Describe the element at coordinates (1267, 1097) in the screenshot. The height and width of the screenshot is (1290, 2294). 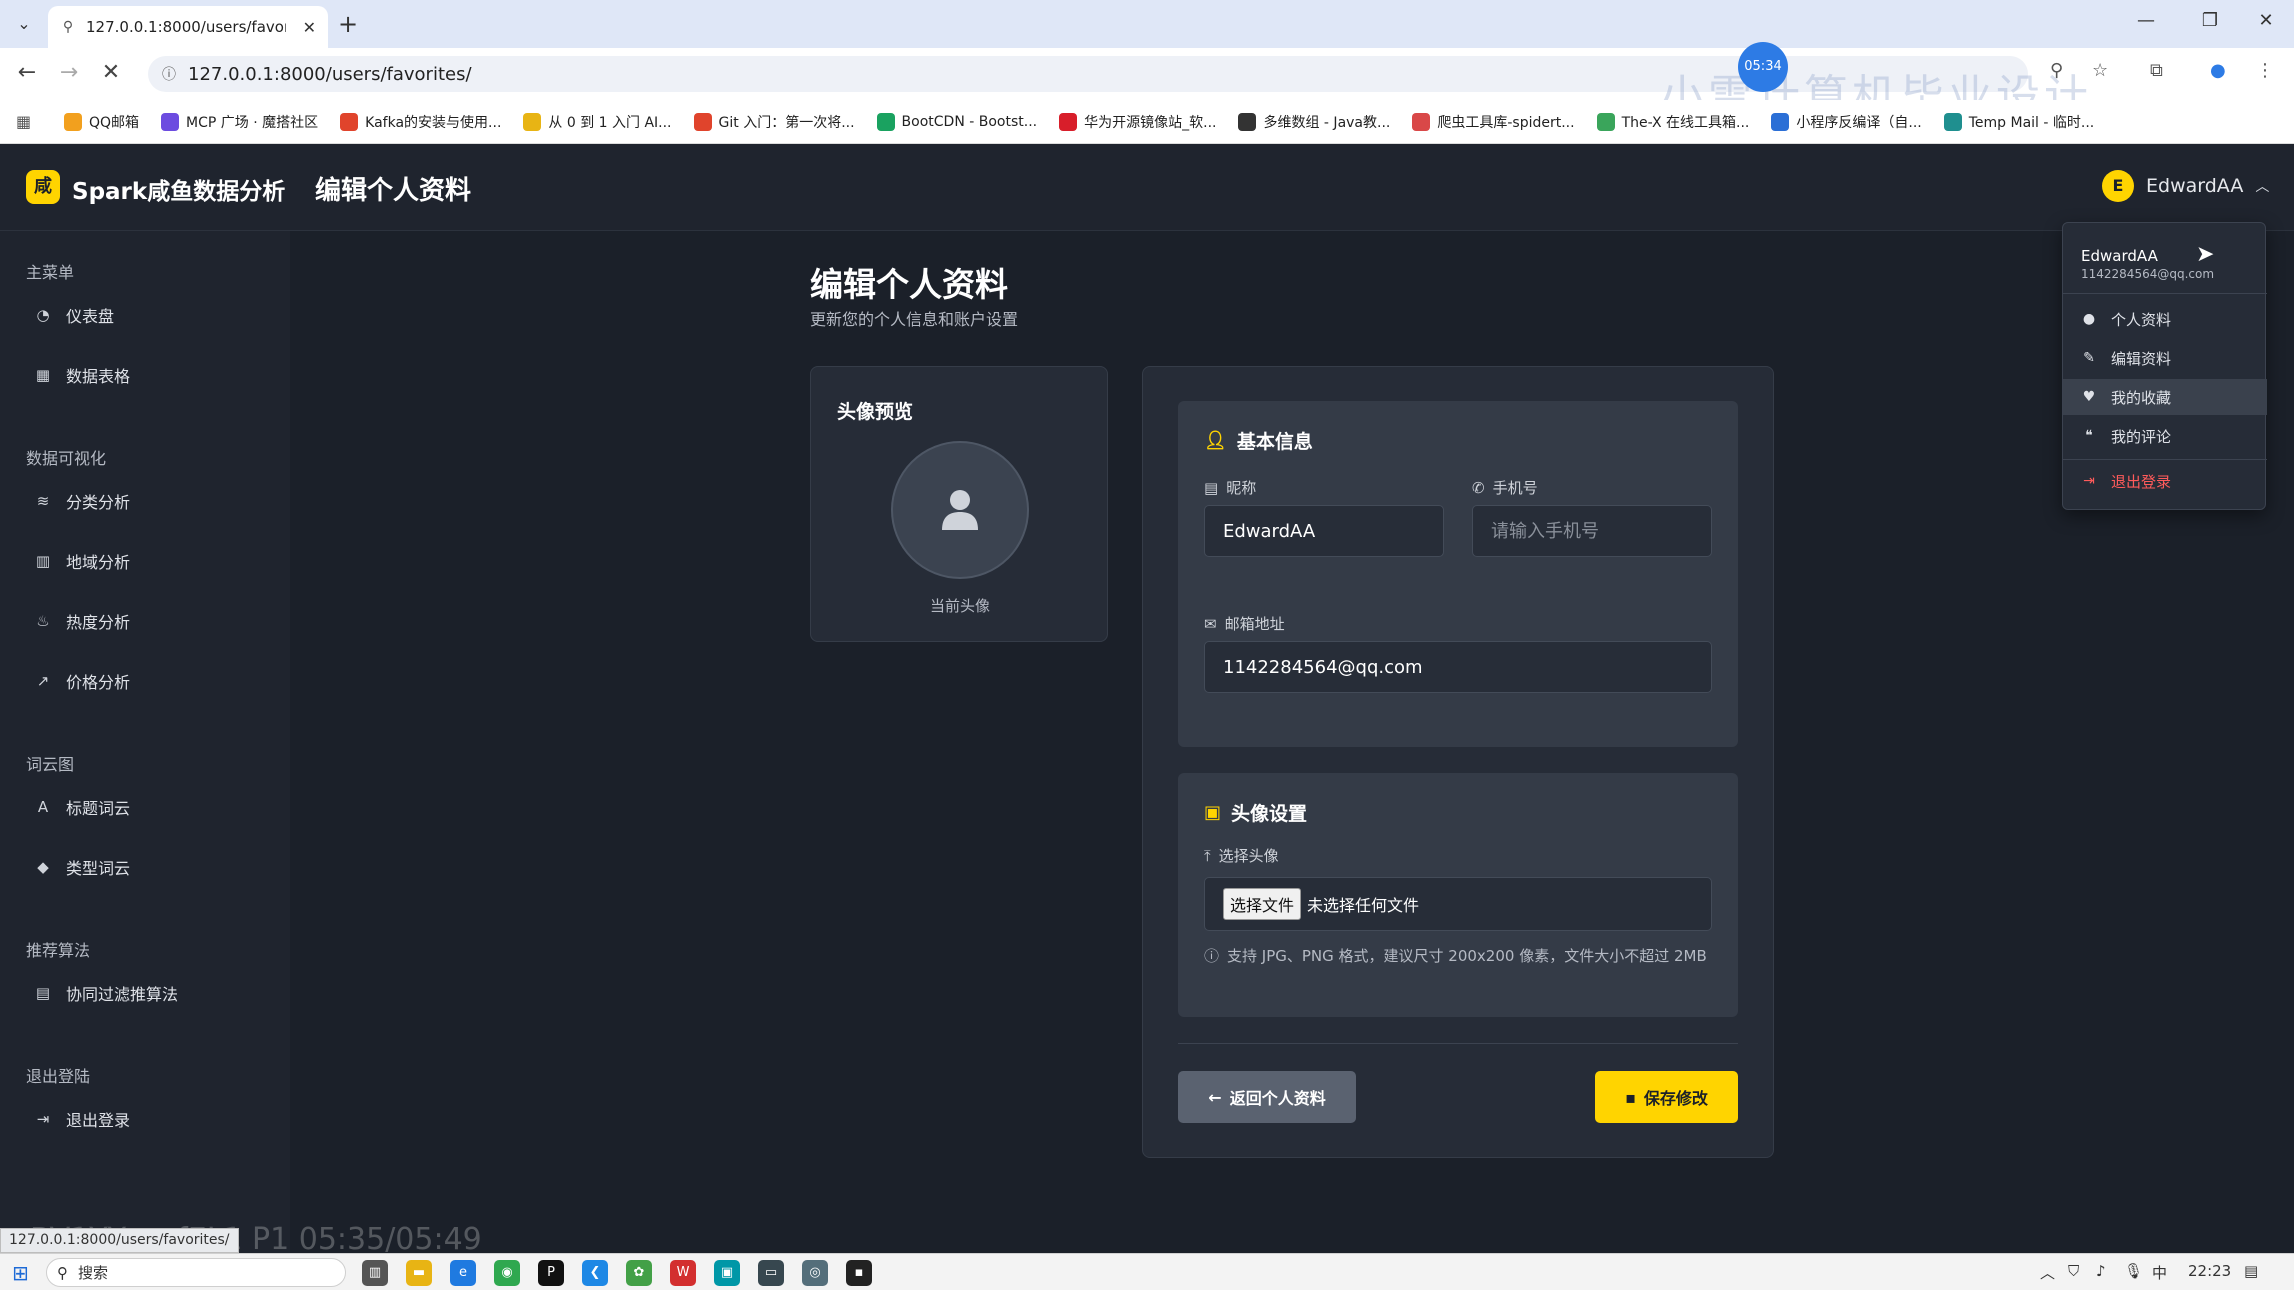
I see `back-to-profile-button: ← 返回个人资料` at that location.